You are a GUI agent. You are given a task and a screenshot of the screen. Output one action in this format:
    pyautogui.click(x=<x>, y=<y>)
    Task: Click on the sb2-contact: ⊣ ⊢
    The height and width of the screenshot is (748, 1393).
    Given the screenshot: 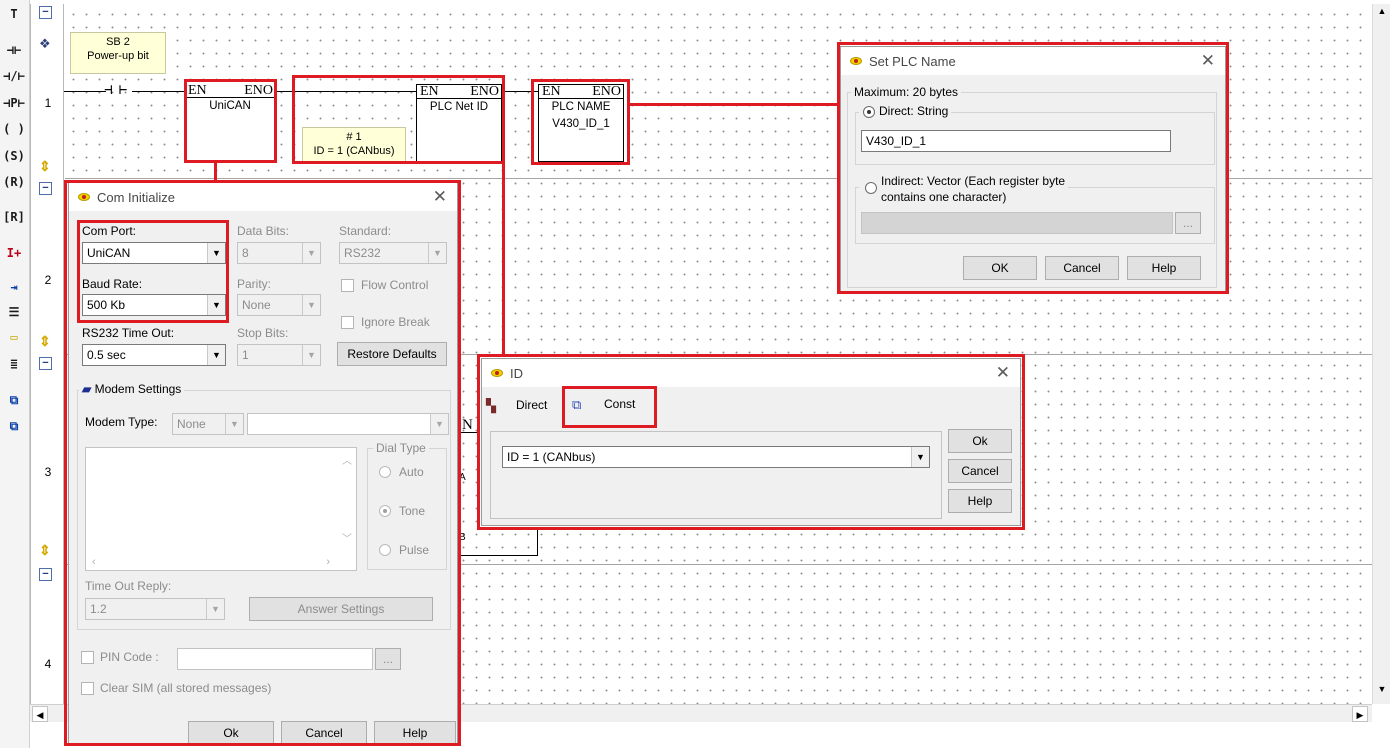 What is the action you would take?
    pyautogui.click(x=115, y=90)
    